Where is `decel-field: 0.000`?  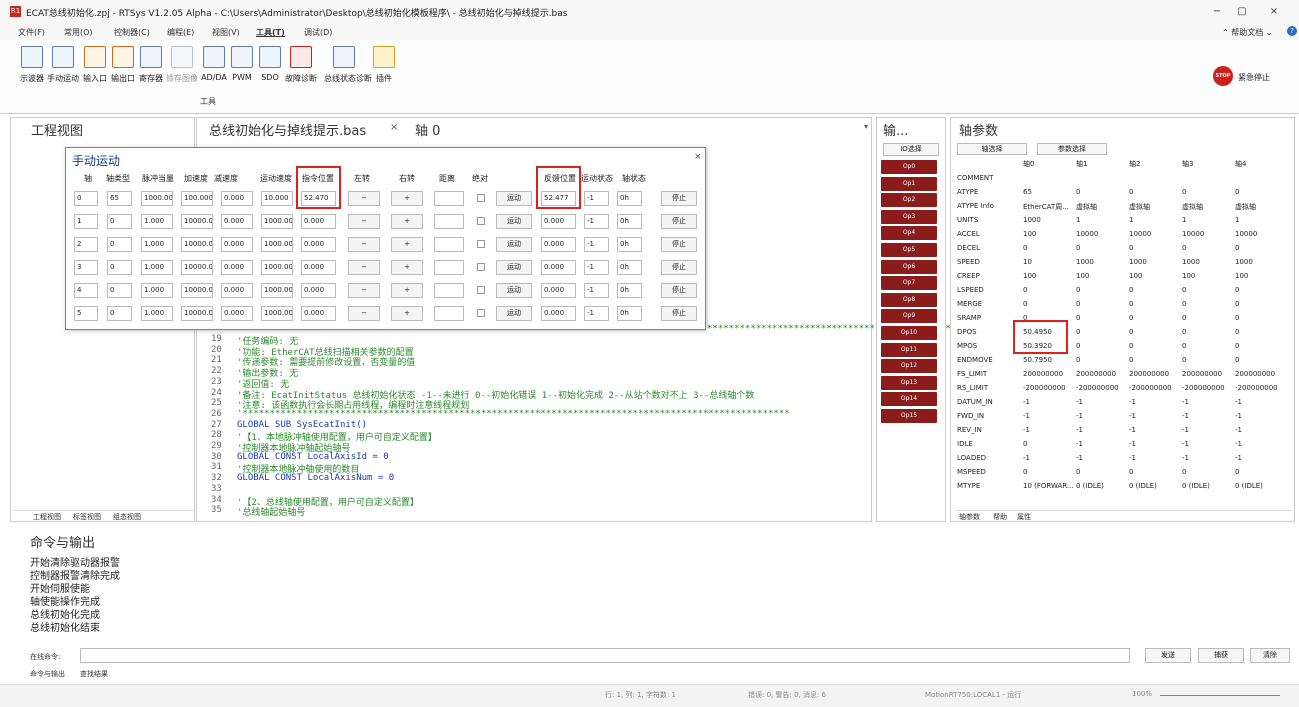
decel-field: 0.000 is located at coordinates (237, 244).